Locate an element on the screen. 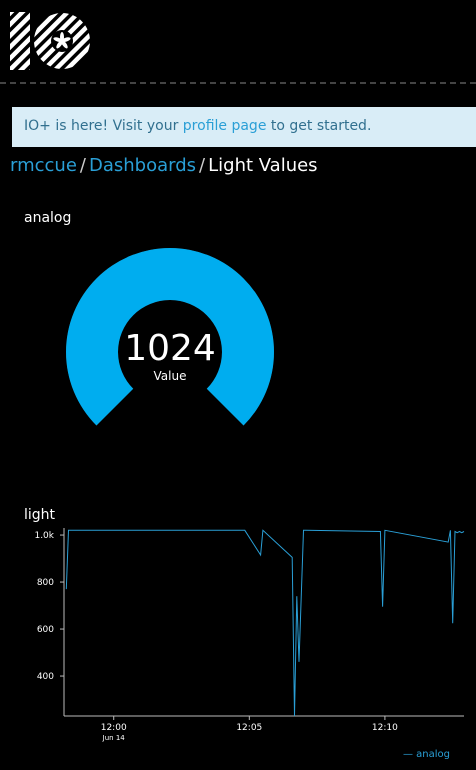  breadcrumb-dashboards: Dashboards is located at coordinates (142, 165).